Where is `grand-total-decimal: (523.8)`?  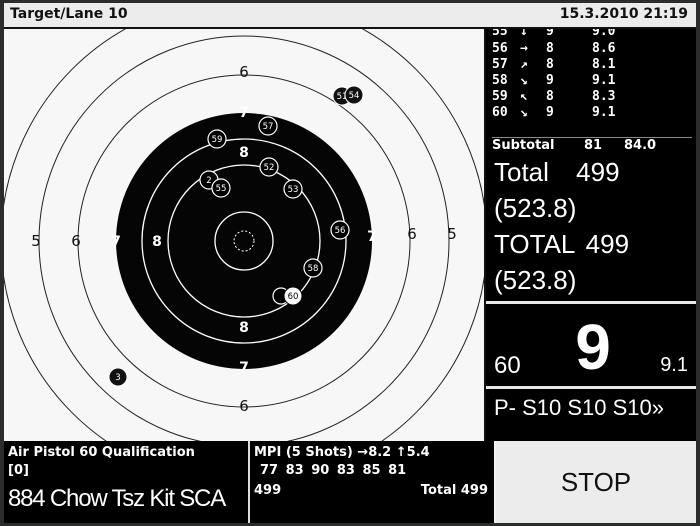
grand-total-decimal: (523.8) is located at coordinates (535, 280).